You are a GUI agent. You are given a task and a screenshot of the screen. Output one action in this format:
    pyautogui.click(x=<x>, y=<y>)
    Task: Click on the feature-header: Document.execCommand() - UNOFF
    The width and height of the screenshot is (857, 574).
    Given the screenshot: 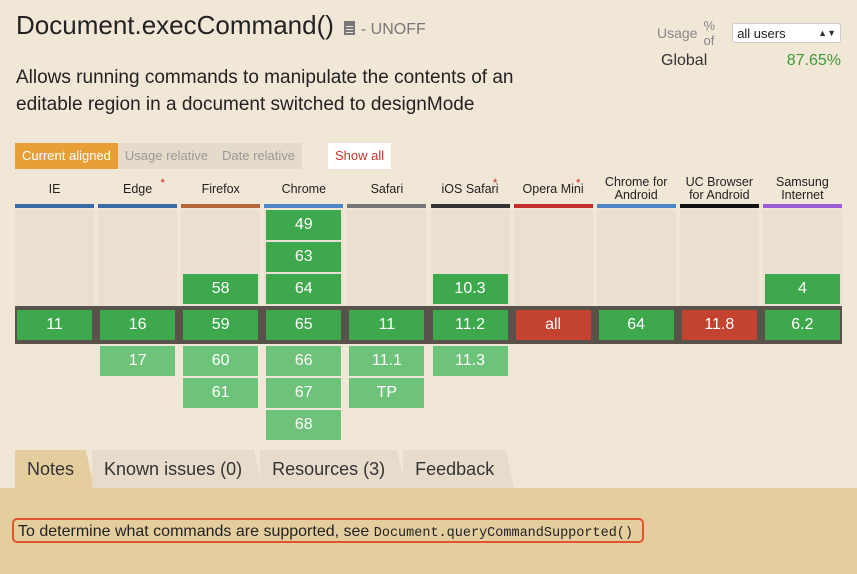 What is the action you would take?
    pyautogui.click(x=221, y=25)
    